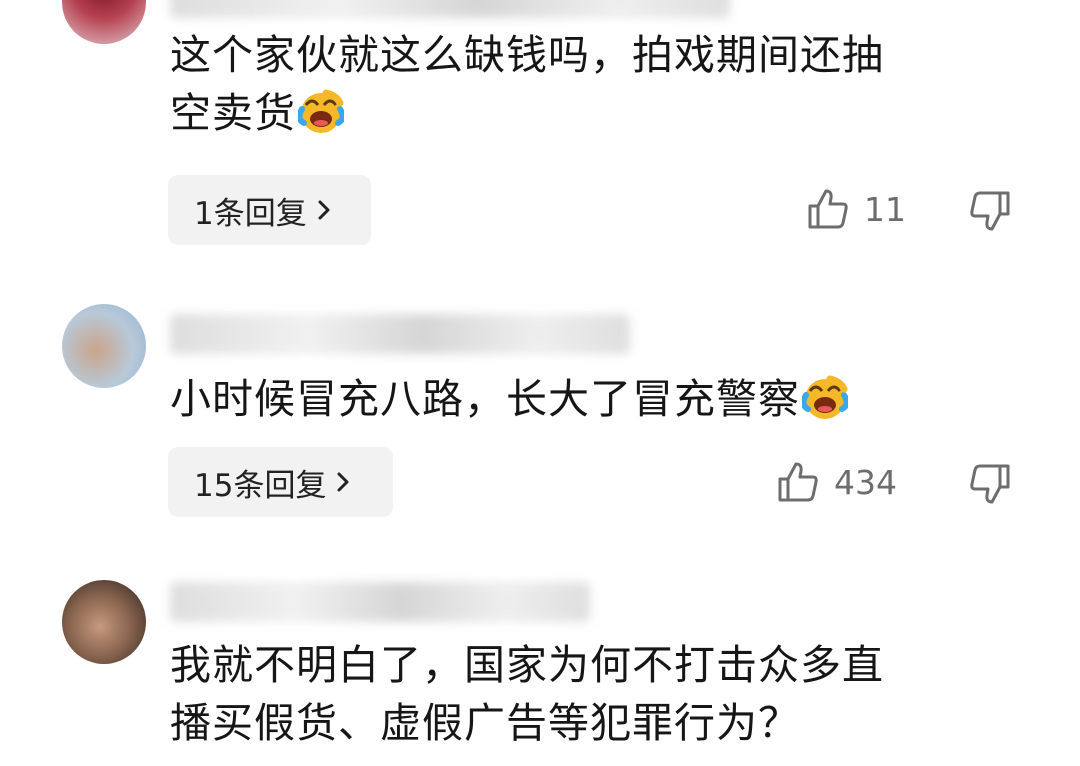 The image size is (1080, 766). Describe the element at coordinates (527, 55) in the screenshot. I see `comment-text-line: 这个家伙就这么缺钱吗，拍戏期间还抽` at that location.